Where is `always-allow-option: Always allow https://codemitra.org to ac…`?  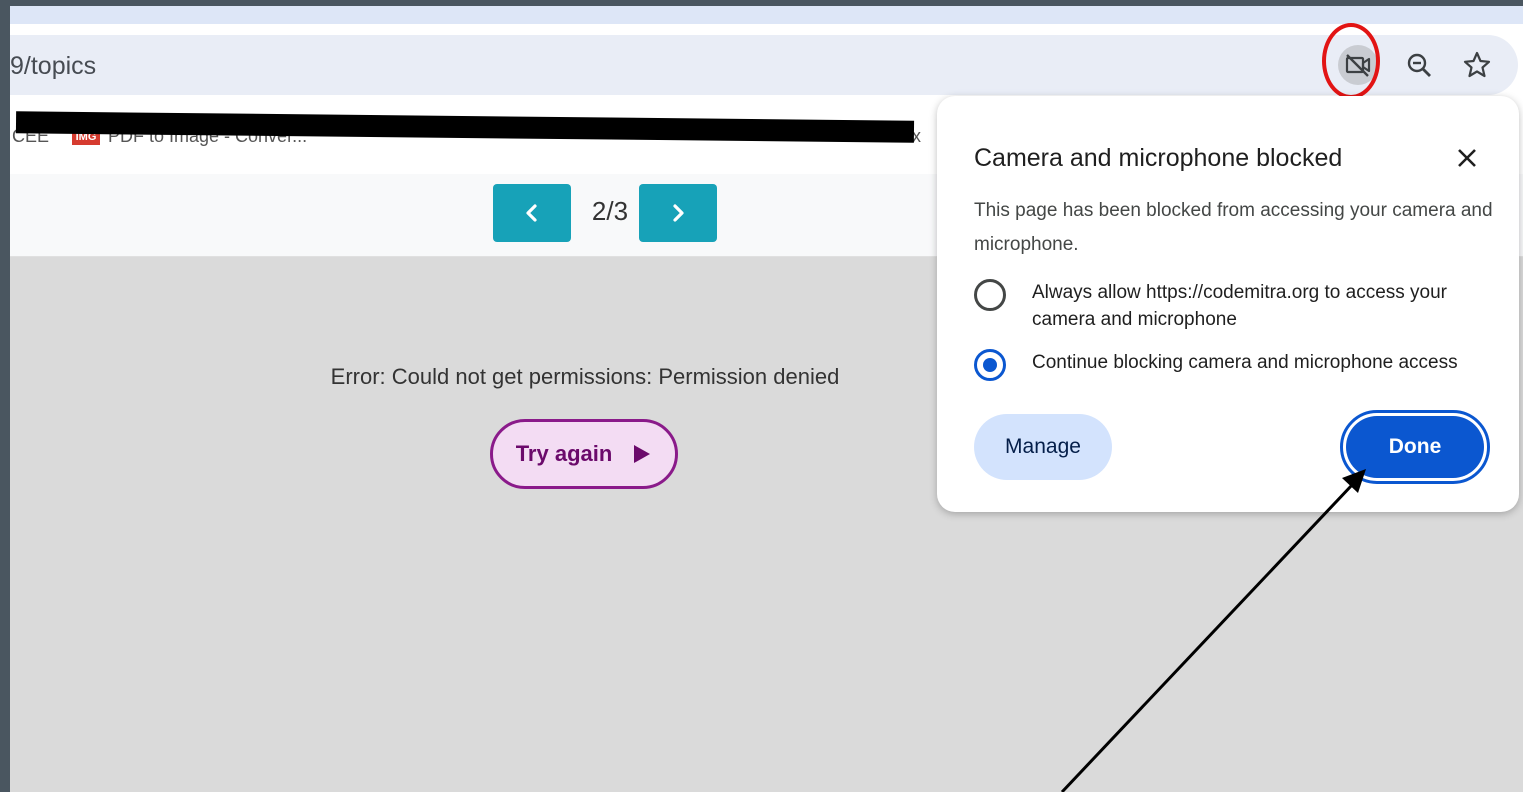
always-allow-option: Always allow https://codemitra.org to ac… is located at coordinates (1234, 306).